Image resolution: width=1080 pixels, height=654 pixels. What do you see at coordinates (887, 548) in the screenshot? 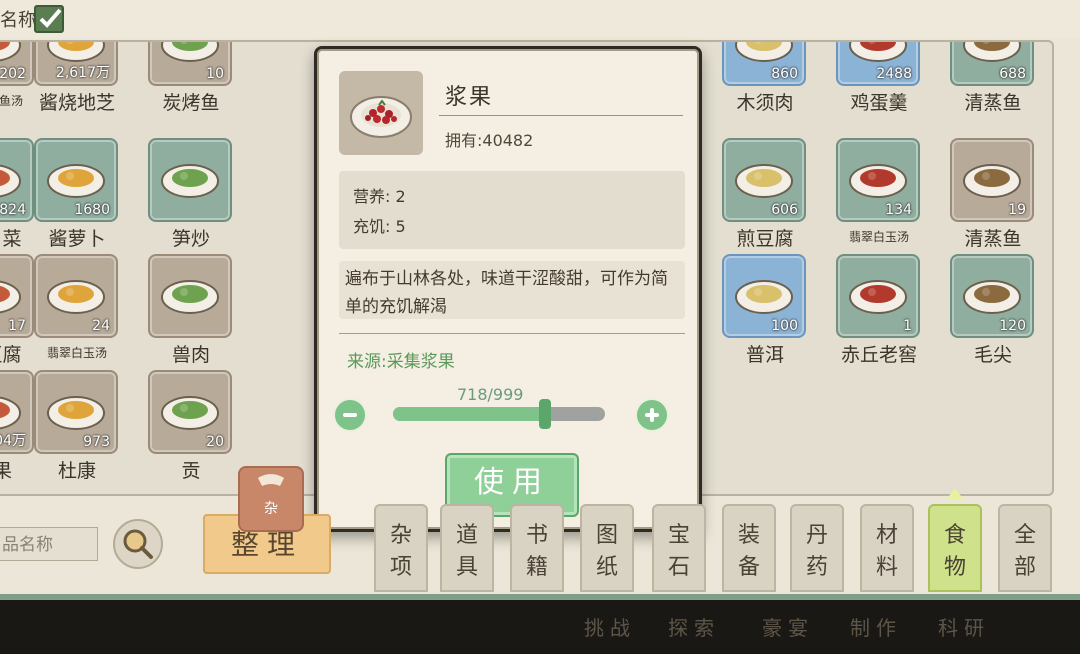
I see `tab-category: 材料` at bounding box center [887, 548].